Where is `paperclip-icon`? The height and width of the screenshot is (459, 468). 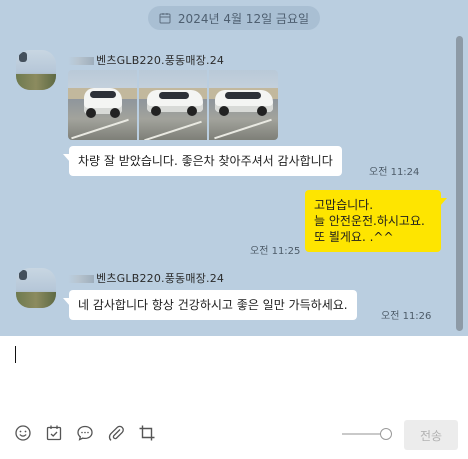
paperclip-icon is located at coordinates (116, 433).